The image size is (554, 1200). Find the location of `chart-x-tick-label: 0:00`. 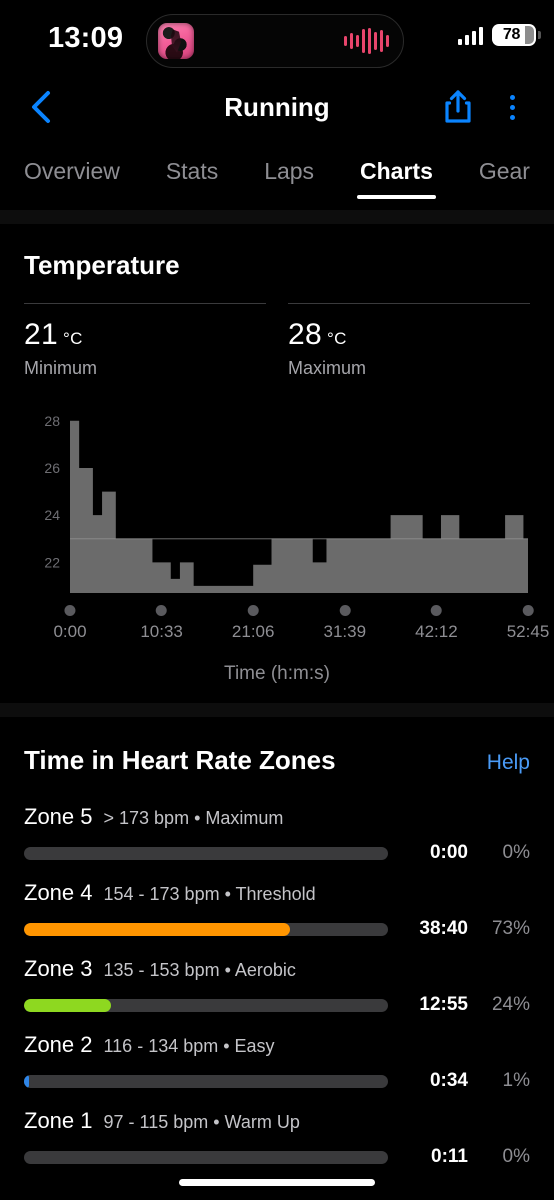

chart-x-tick-label: 0:00 is located at coordinates (70, 631).